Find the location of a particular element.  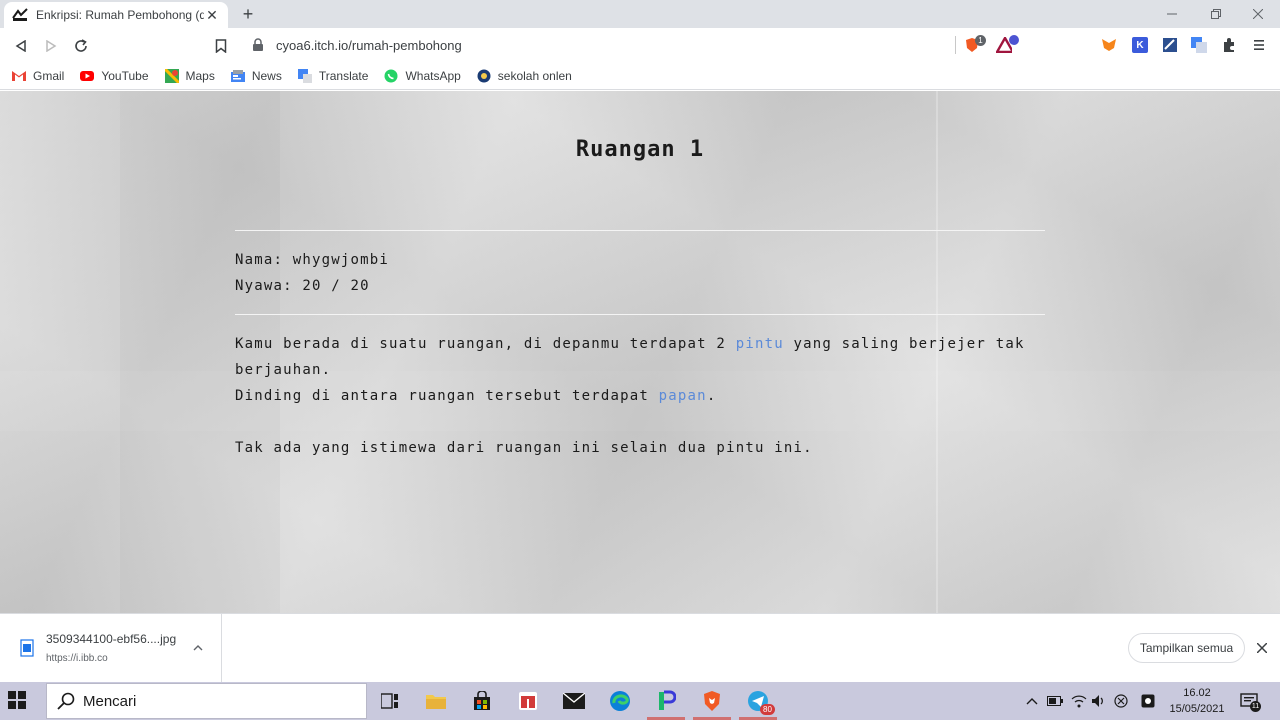

close-shelf-icon is located at coordinates (1262, 648).